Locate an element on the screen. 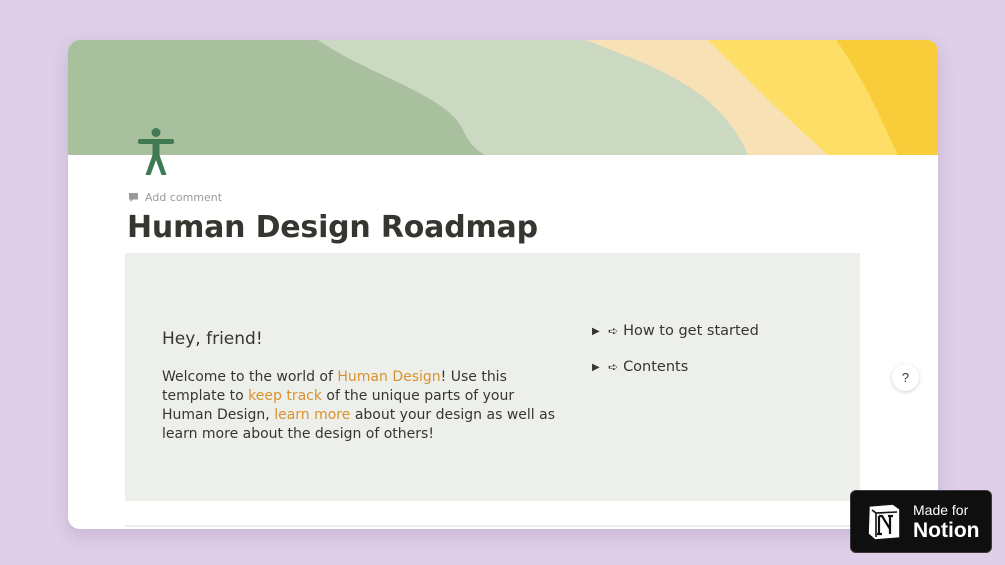 The height and width of the screenshot is (565, 1005). keep-track-link: keep track is located at coordinates (285, 396).